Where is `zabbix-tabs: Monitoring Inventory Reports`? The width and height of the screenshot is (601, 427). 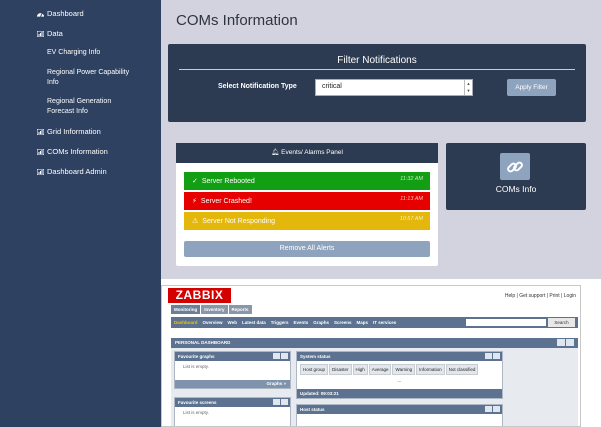
zabbix-tabs: Monitoring Inventory Reports is located at coordinates (212, 309).